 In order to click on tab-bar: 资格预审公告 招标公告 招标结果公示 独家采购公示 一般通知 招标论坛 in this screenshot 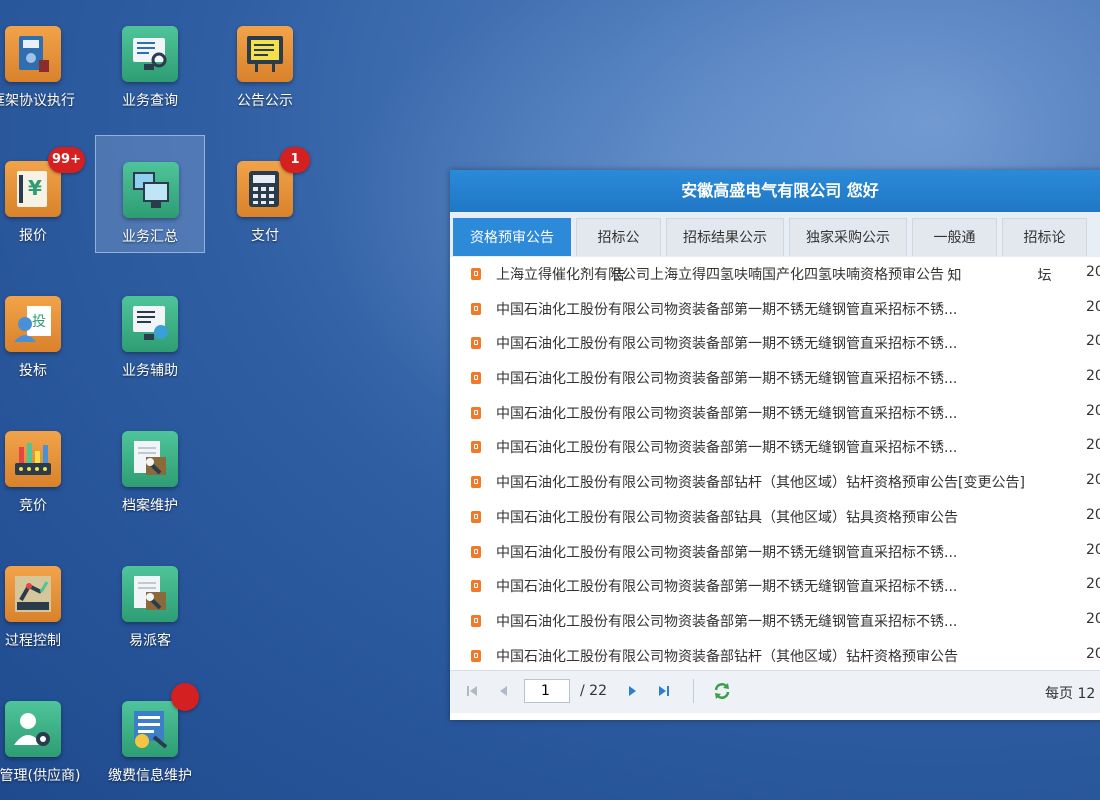, I will do `click(775, 248)`.